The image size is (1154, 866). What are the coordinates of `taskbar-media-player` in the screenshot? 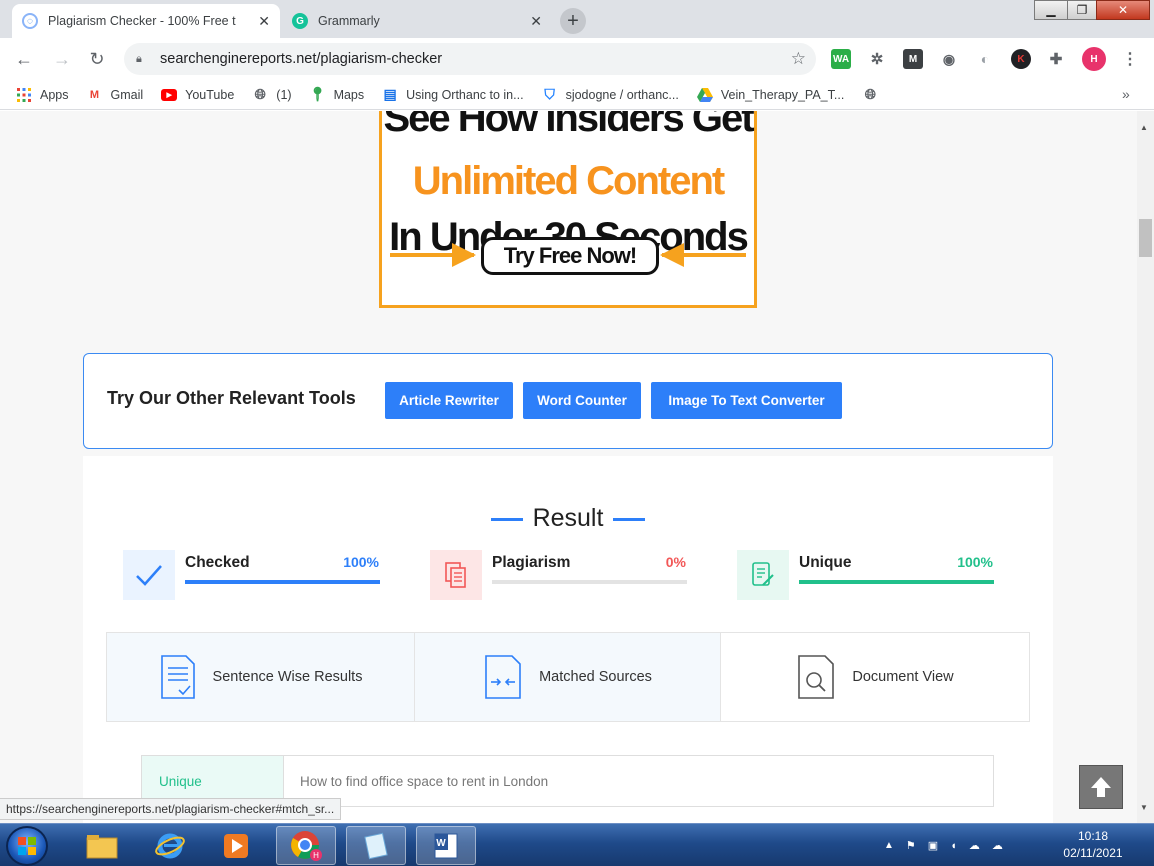 It's located at (236, 845).